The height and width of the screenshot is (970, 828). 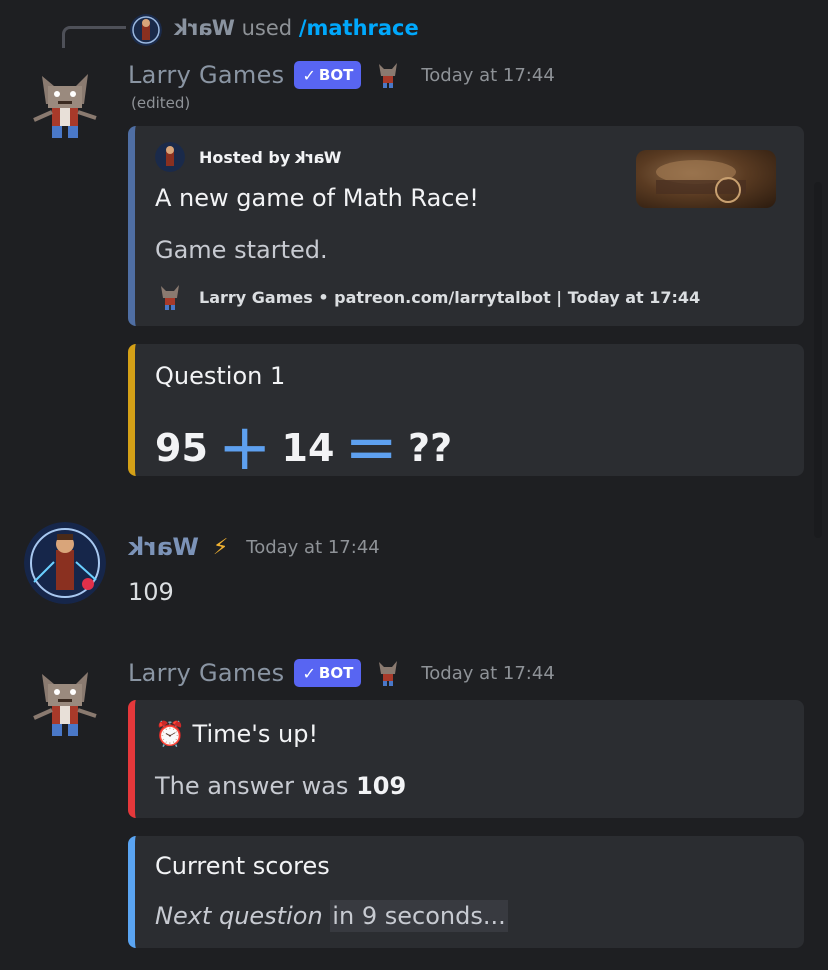 What do you see at coordinates (220, 547) in the screenshot?
I see `lightning-icon: ⚡` at bounding box center [220, 547].